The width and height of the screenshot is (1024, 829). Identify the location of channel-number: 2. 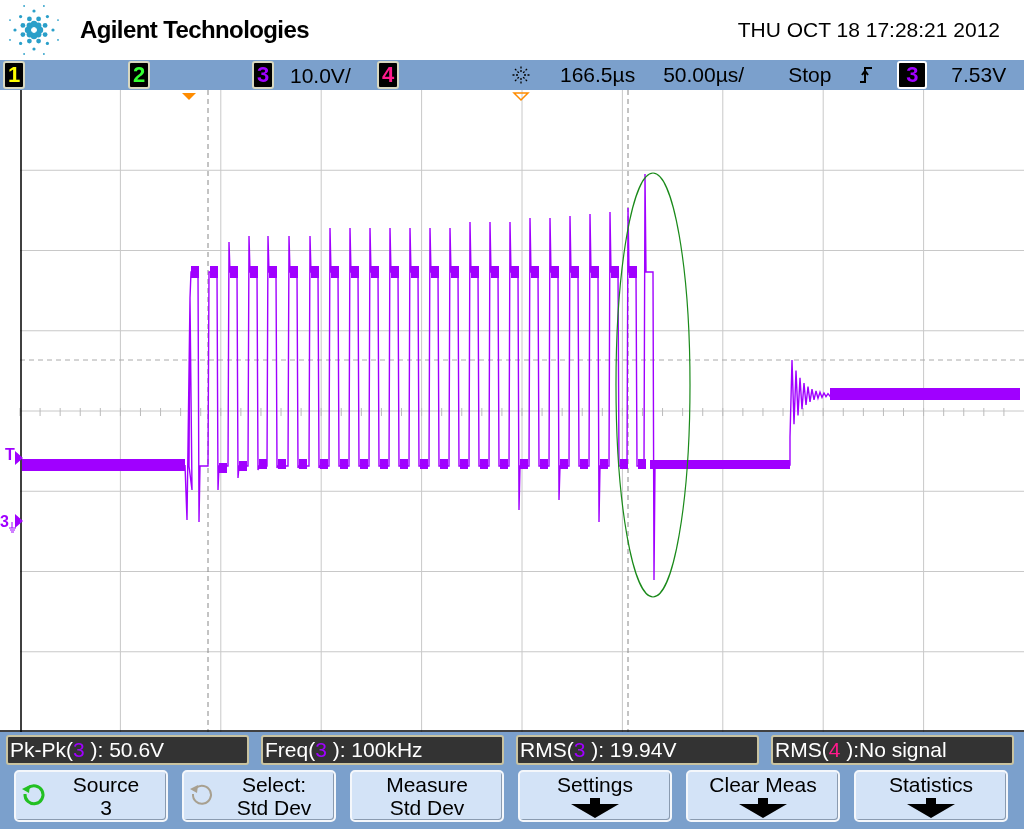
(139, 75).